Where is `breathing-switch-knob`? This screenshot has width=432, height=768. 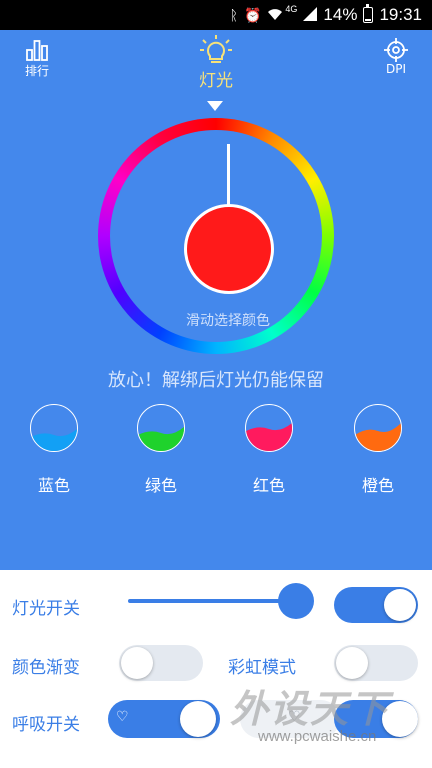
breathing-switch-knob is located at coordinates (198, 719).